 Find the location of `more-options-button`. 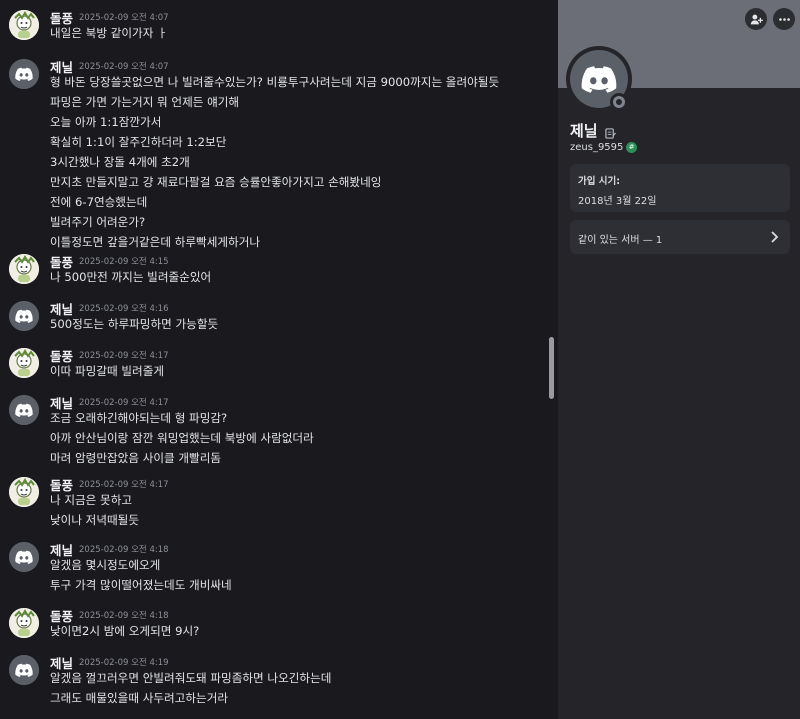

more-options-button is located at coordinates (784, 19).